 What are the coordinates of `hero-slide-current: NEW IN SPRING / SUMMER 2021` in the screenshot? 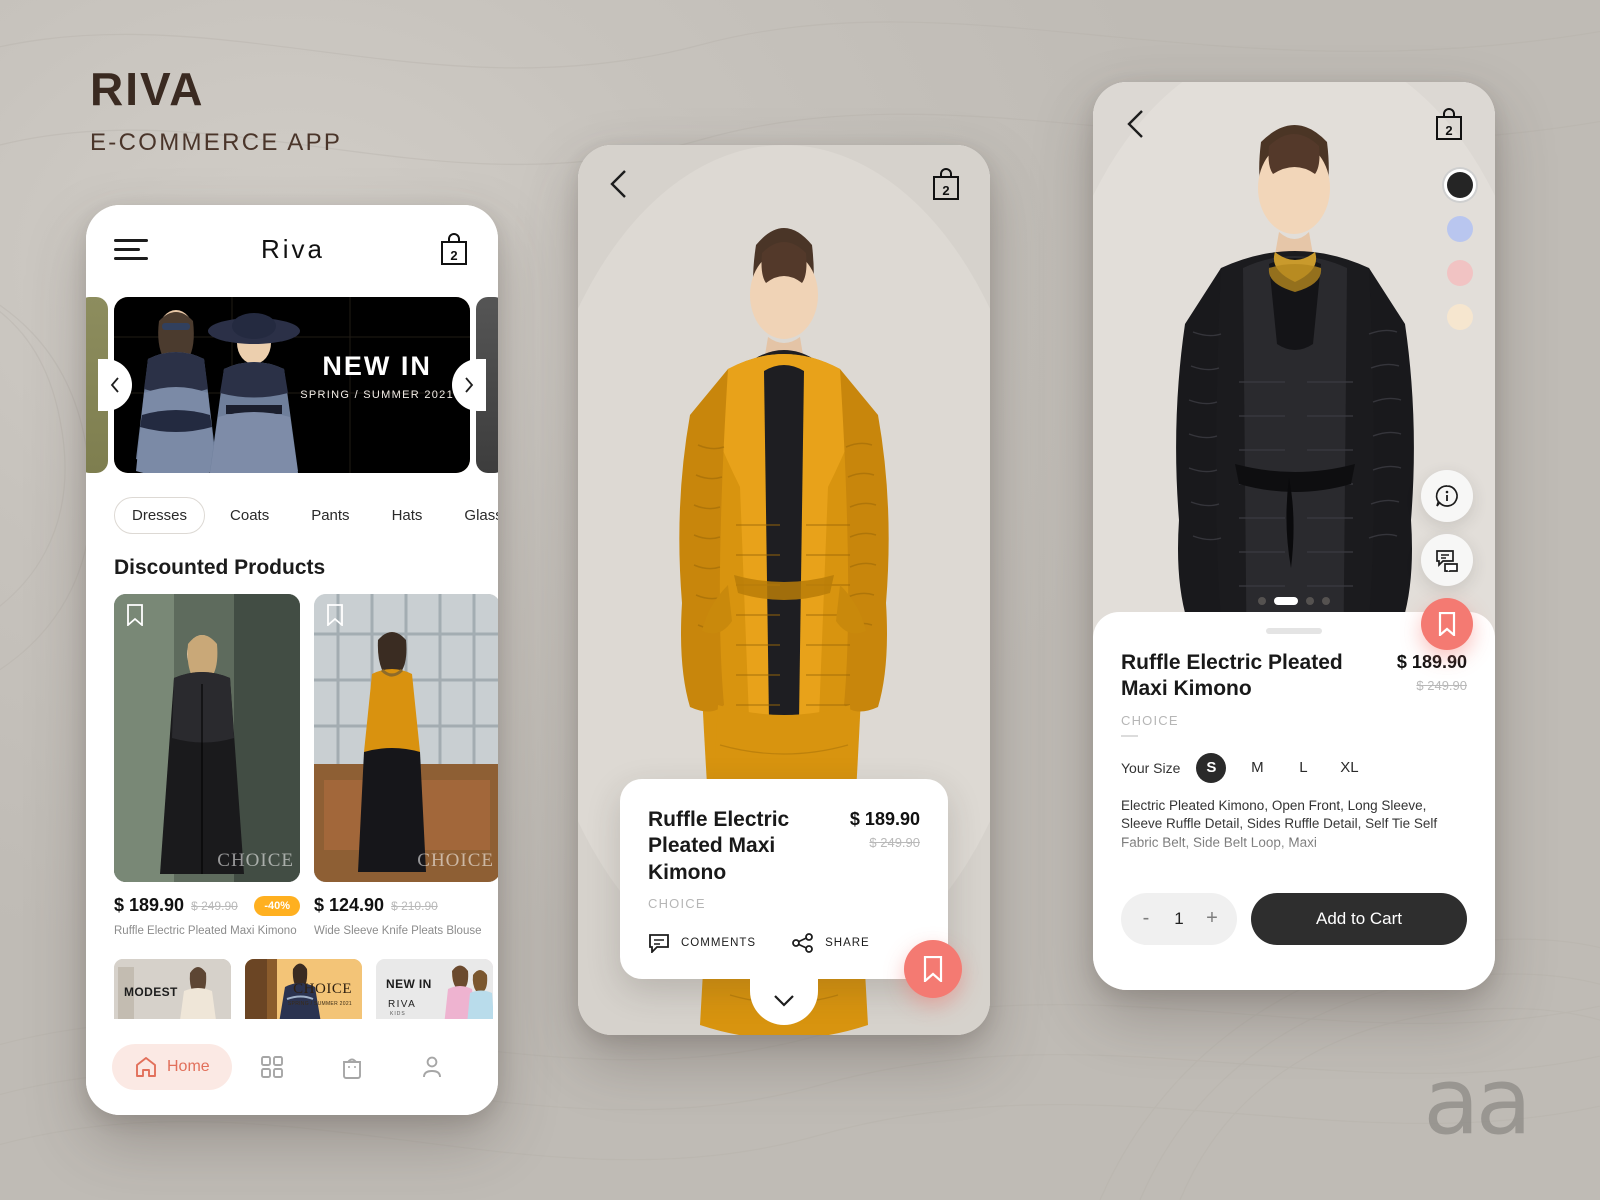 It's located at (292, 385).